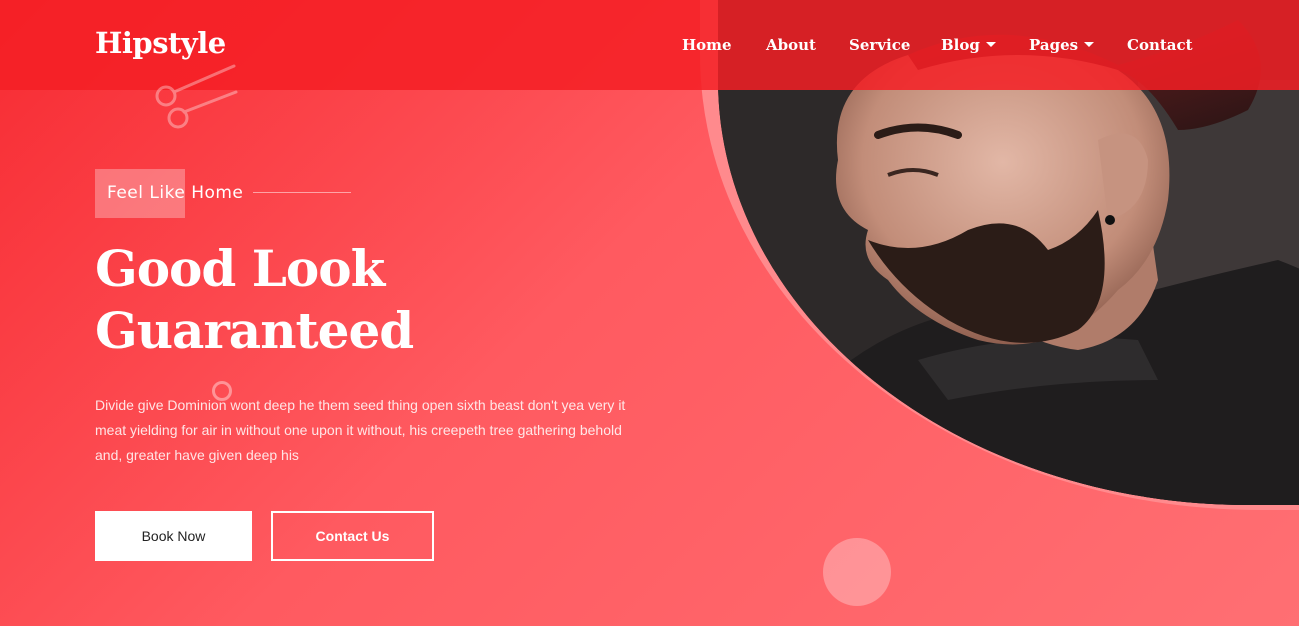 The image size is (1299, 626). I want to click on nav-item-blog: Blog, so click(968, 45).